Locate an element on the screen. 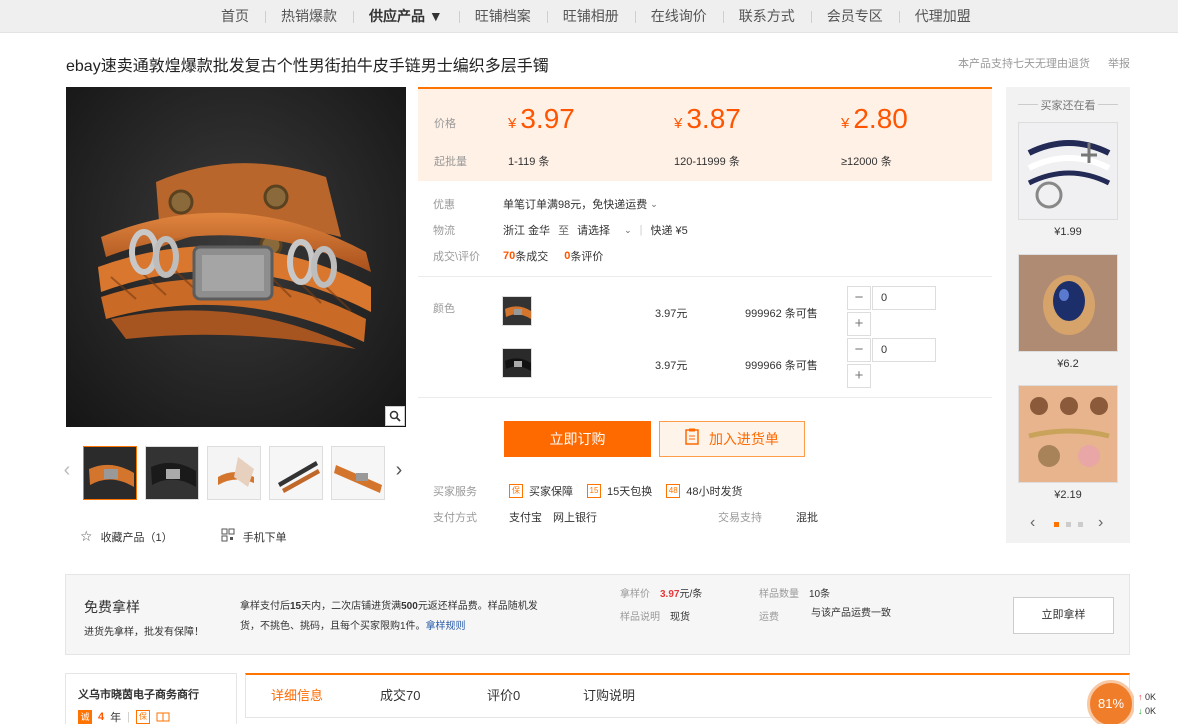 The height and width of the screenshot is (724, 1178). sku-1-stock: 999962 条可售 is located at coordinates (781, 314).